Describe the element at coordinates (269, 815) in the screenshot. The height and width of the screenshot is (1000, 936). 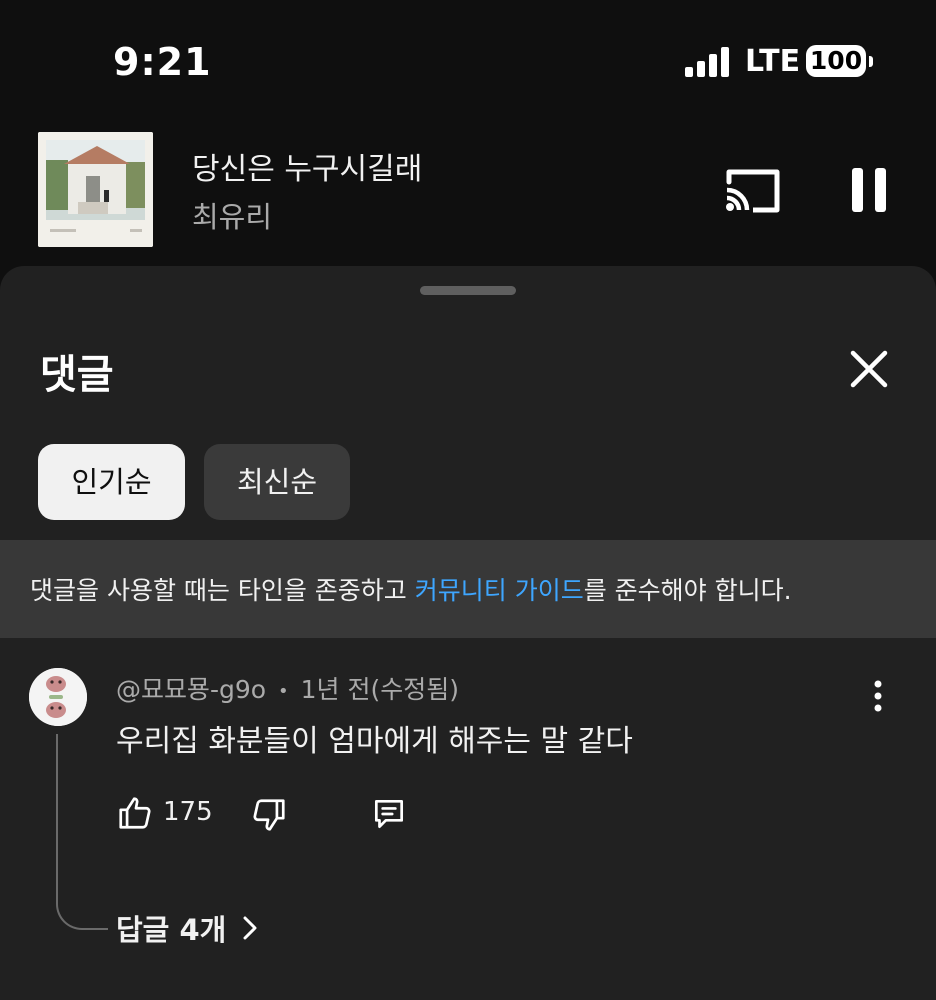
I see `dislike-icon` at that location.